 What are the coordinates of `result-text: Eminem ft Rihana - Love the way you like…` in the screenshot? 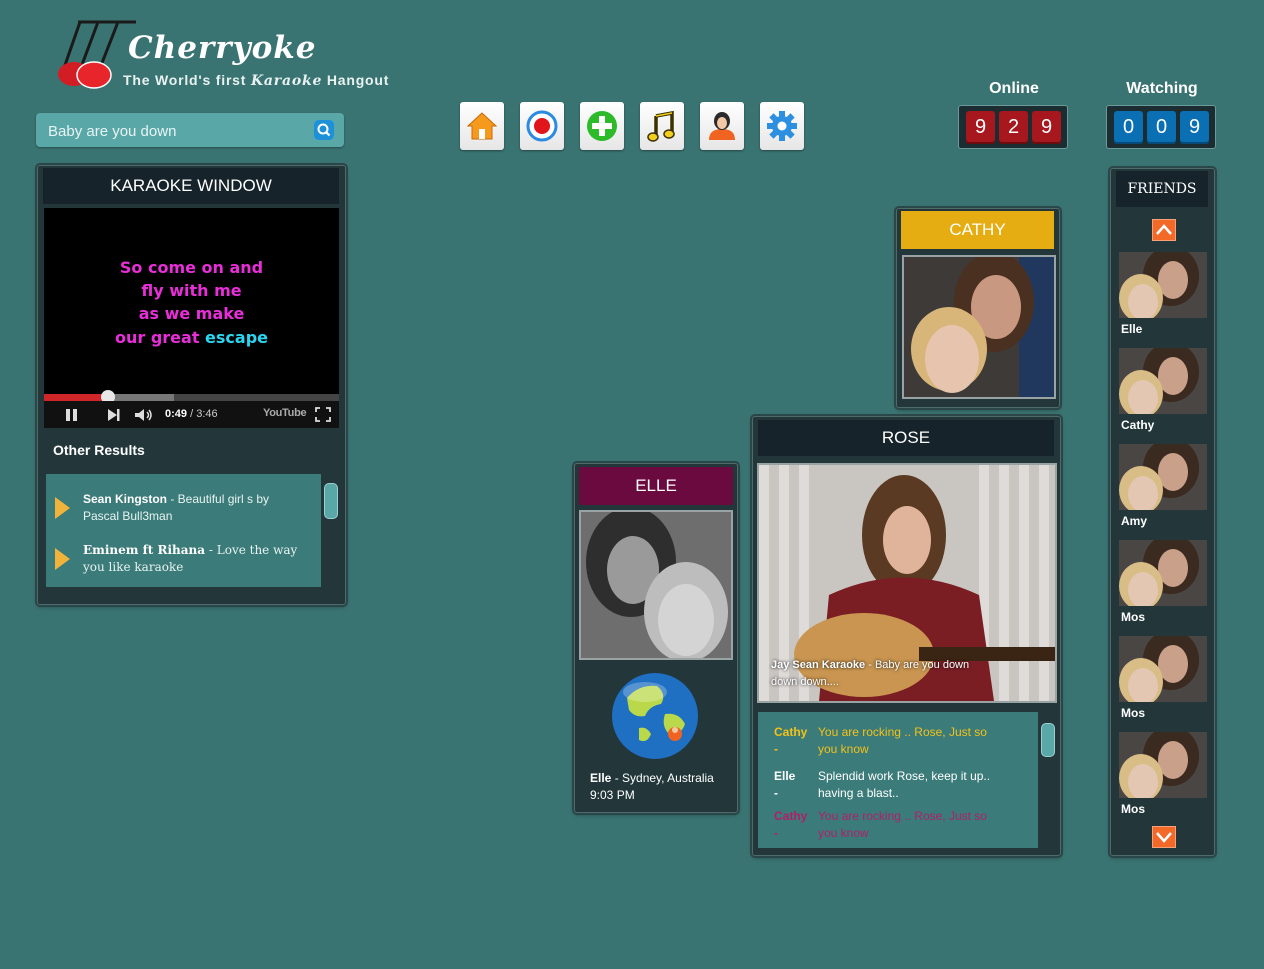 It's located at (190, 558).